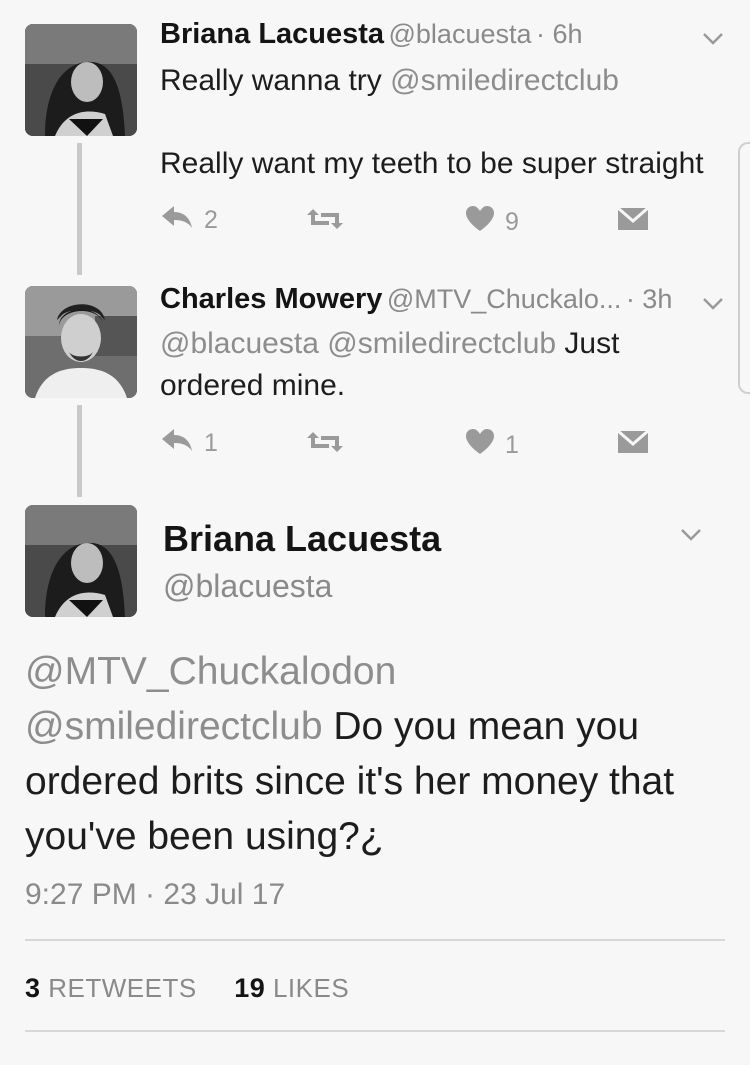 This screenshot has height=1065, width=750. I want to click on tweet-header: Charles Mowery @MTV_Chuckalo... · 3h, so click(440, 299).